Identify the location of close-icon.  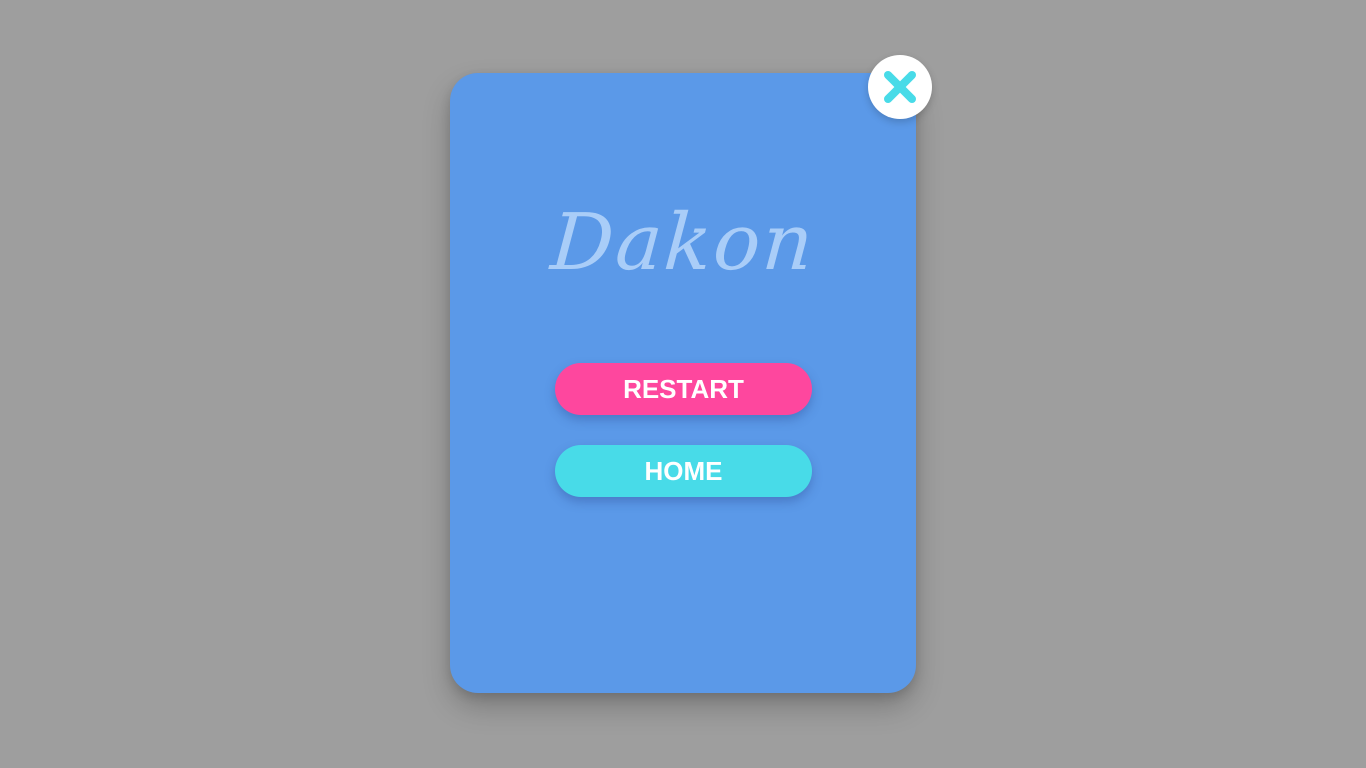
(900, 87).